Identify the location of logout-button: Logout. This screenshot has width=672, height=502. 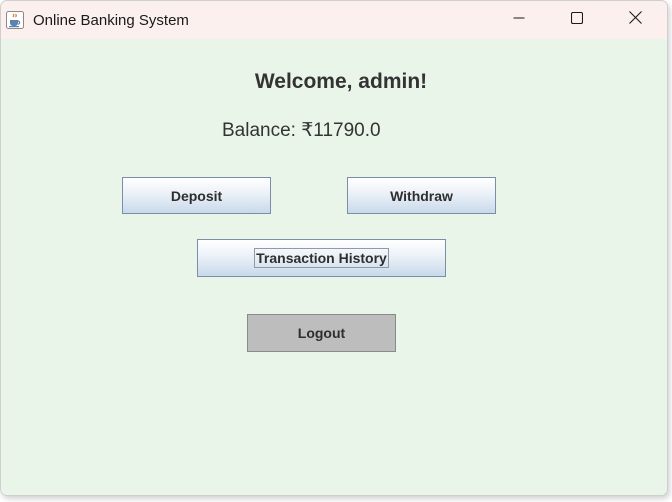
(321, 333).